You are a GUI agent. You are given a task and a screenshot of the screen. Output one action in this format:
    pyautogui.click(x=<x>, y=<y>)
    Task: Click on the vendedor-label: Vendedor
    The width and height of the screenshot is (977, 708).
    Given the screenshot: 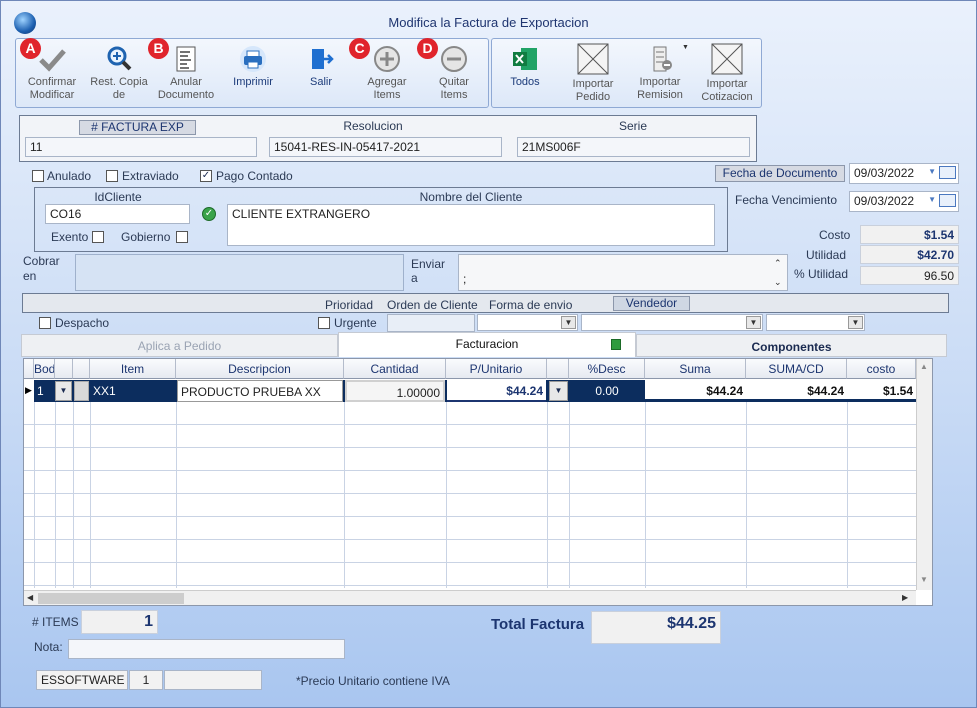 What is the action you would take?
    pyautogui.click(x=651, y=303)
    